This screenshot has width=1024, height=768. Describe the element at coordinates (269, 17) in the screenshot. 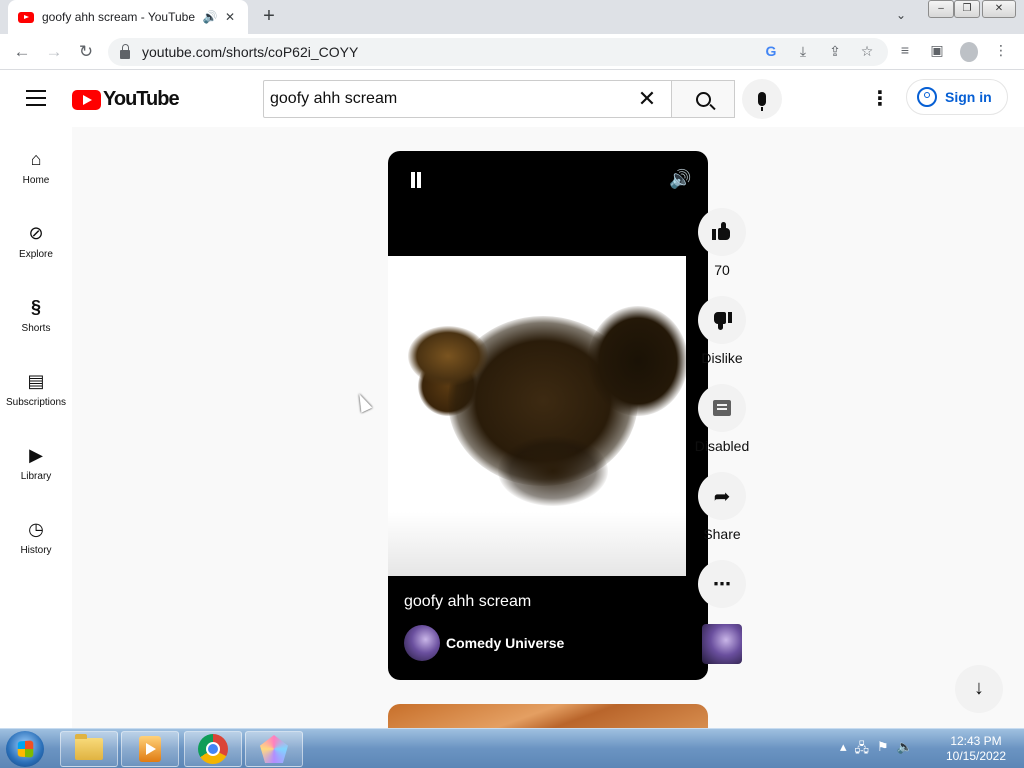

I see `new-tab-button: +` at that location.